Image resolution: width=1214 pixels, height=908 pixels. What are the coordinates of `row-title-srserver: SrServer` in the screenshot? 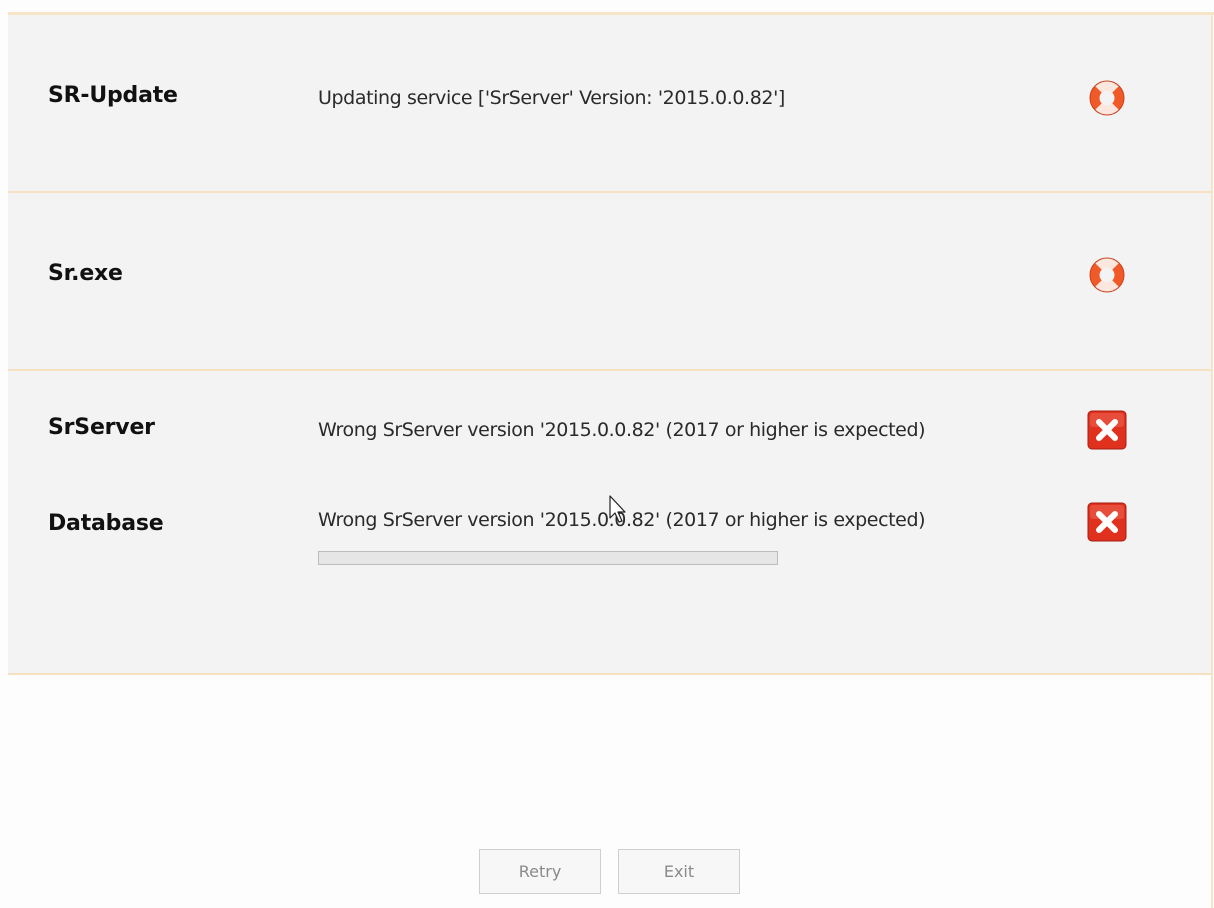 It's located at (101, 427).